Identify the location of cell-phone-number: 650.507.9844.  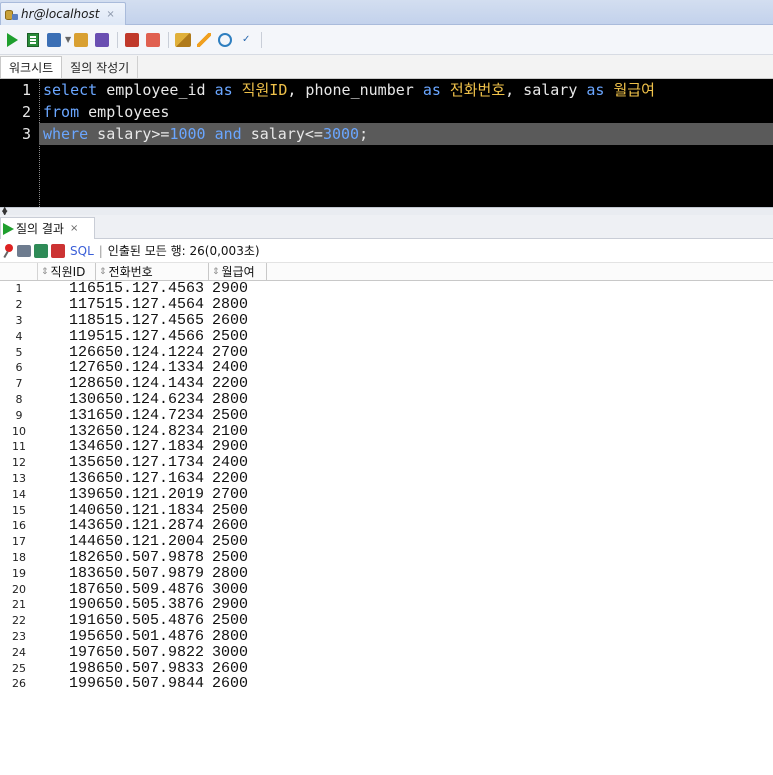
(152, 683).